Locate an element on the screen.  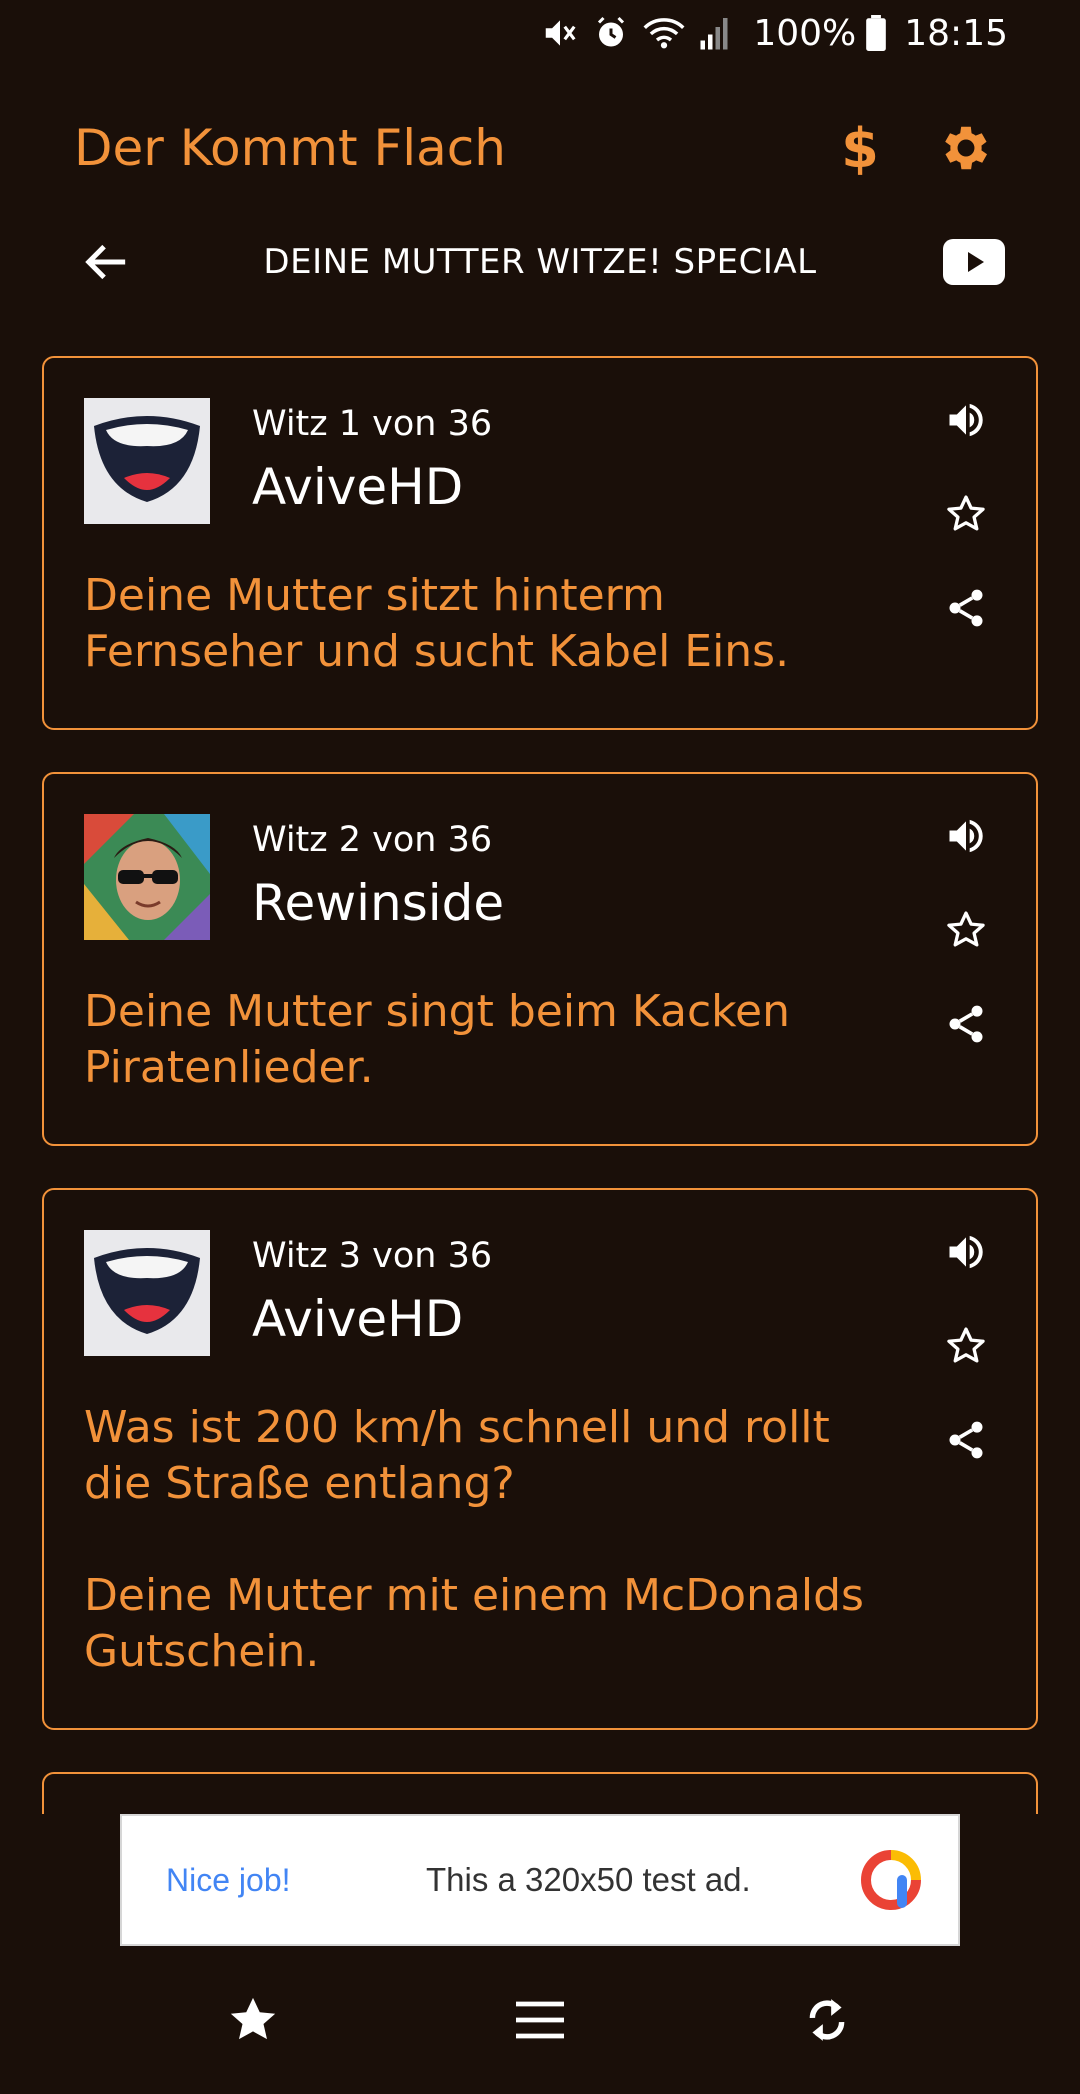
joke-counter: Witz 2 von 36 is located at coordinates (372, 840).